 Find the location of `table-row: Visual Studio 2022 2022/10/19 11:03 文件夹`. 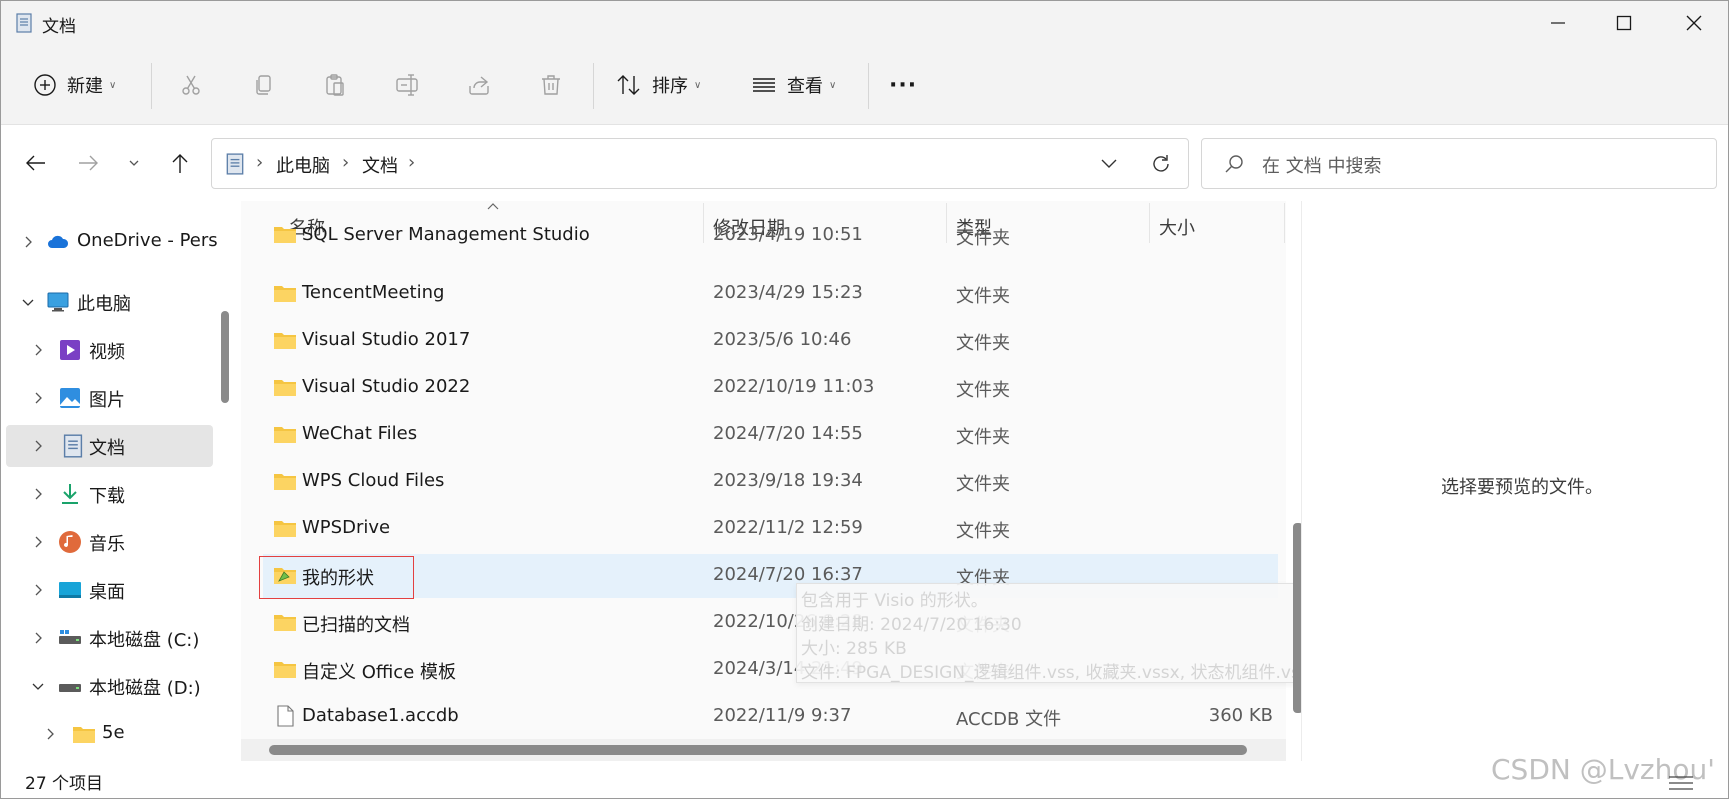

table-row: Visual Studio 2022 2022/10/19 11:03 文件夹 is located at coordinates (770, 388).